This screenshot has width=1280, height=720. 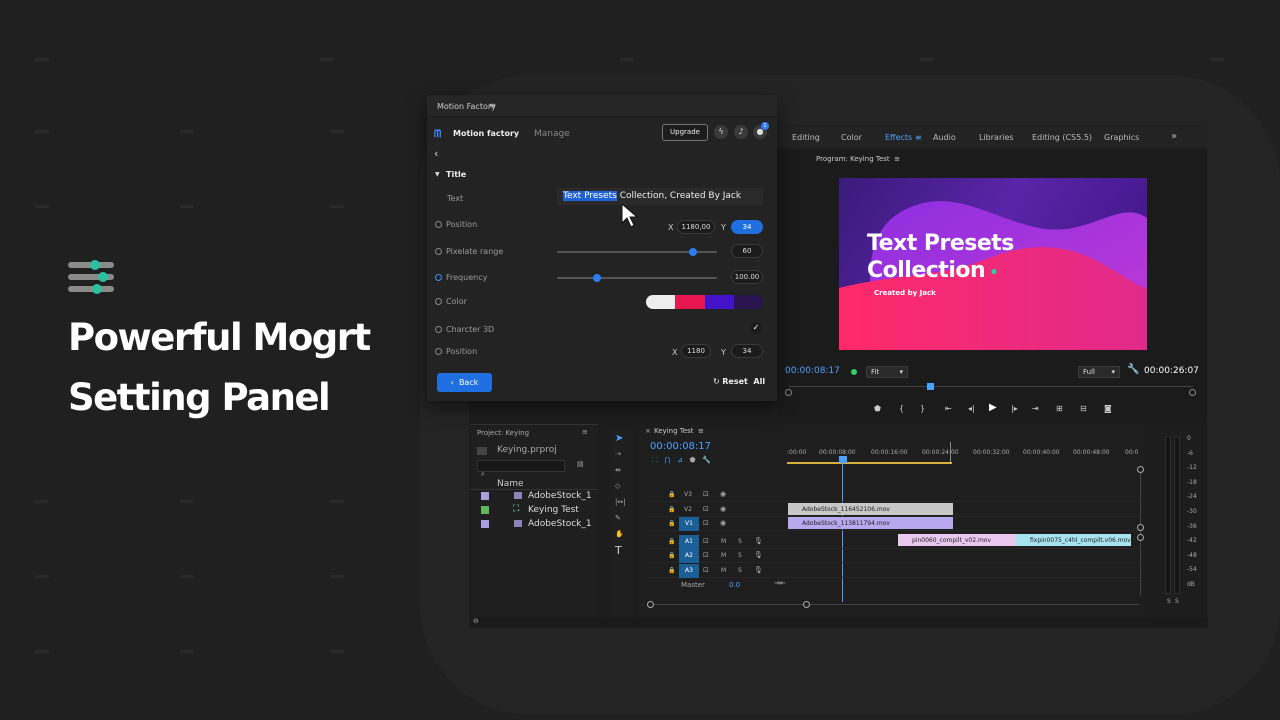 I want to click on tab-libraries: Libraries, so click(x=996, y=137).